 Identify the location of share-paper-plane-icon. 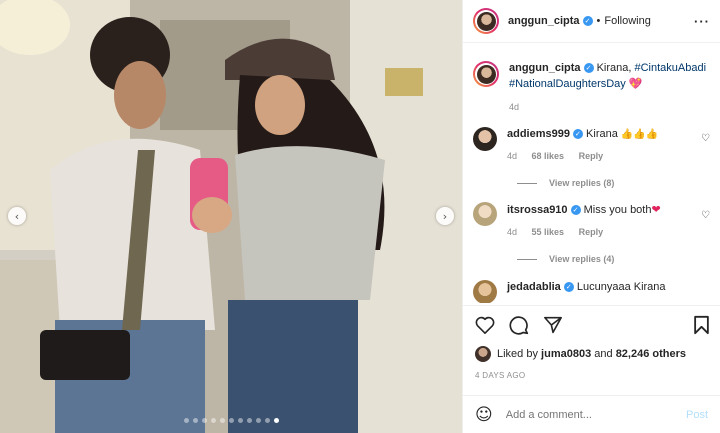
(553, 325).